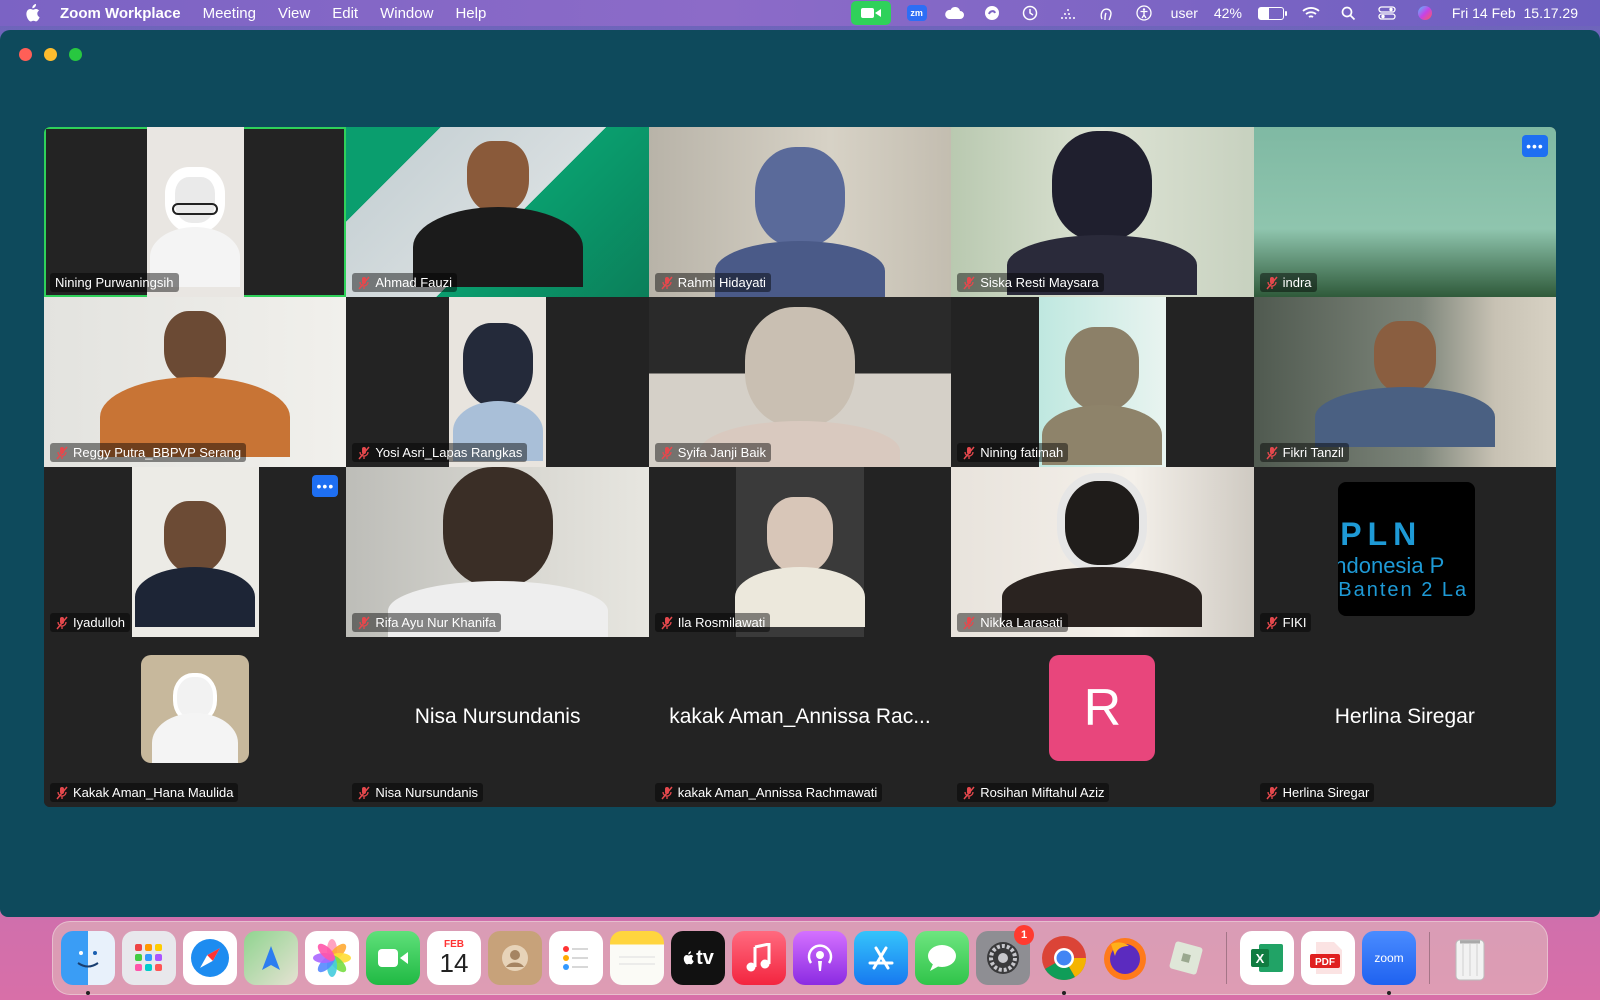 This screenshot has width=1600, height=1000. Describe the element at coordinates (393, 958) in the screenshot. I see `facetime-icon` at that location.